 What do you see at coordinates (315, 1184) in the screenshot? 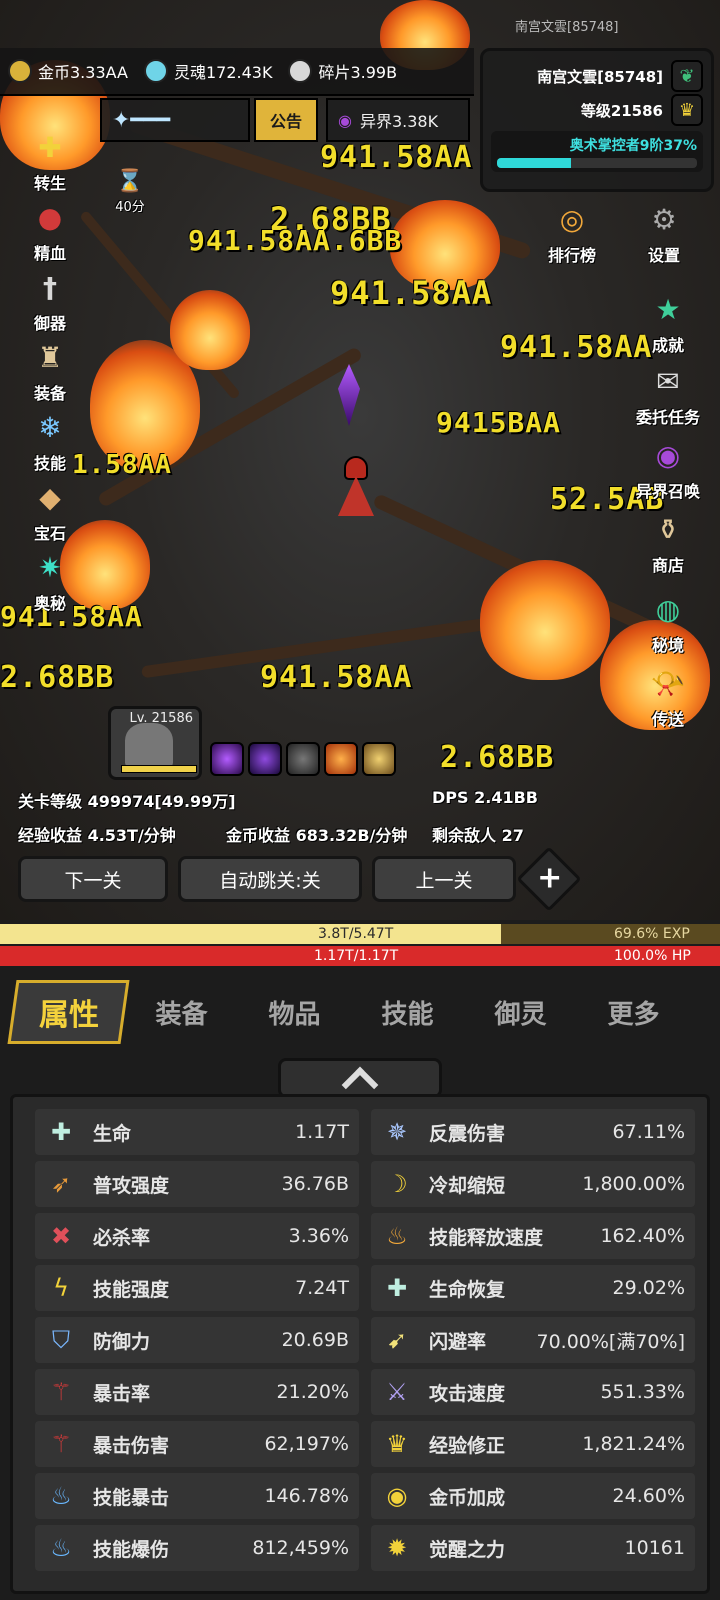
I see `stat-value: 36.76B` at bounding box center [315, 1184].